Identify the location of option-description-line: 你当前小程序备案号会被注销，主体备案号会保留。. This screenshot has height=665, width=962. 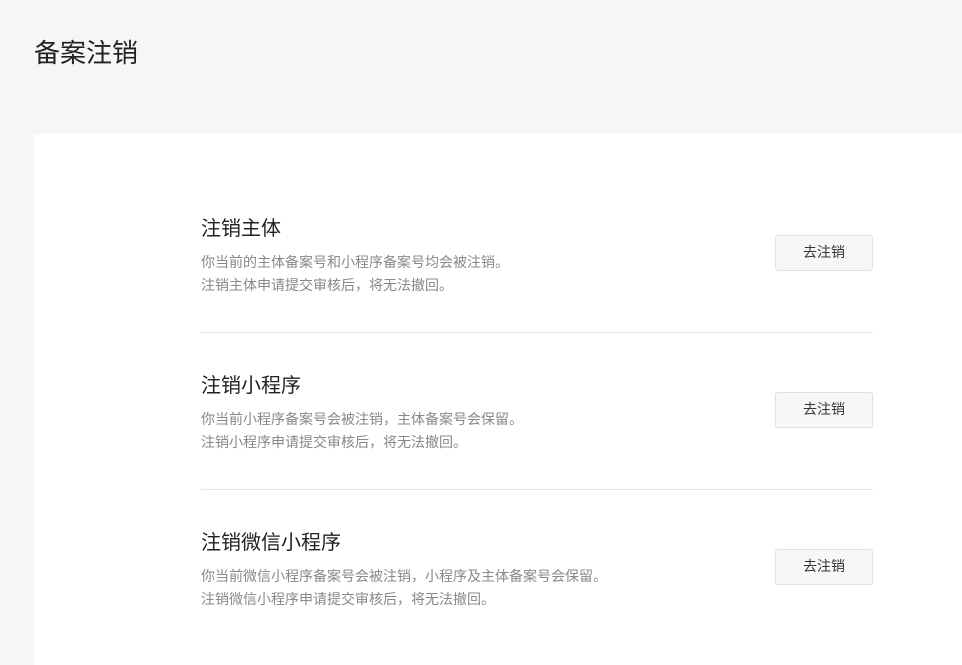
(362, 420).